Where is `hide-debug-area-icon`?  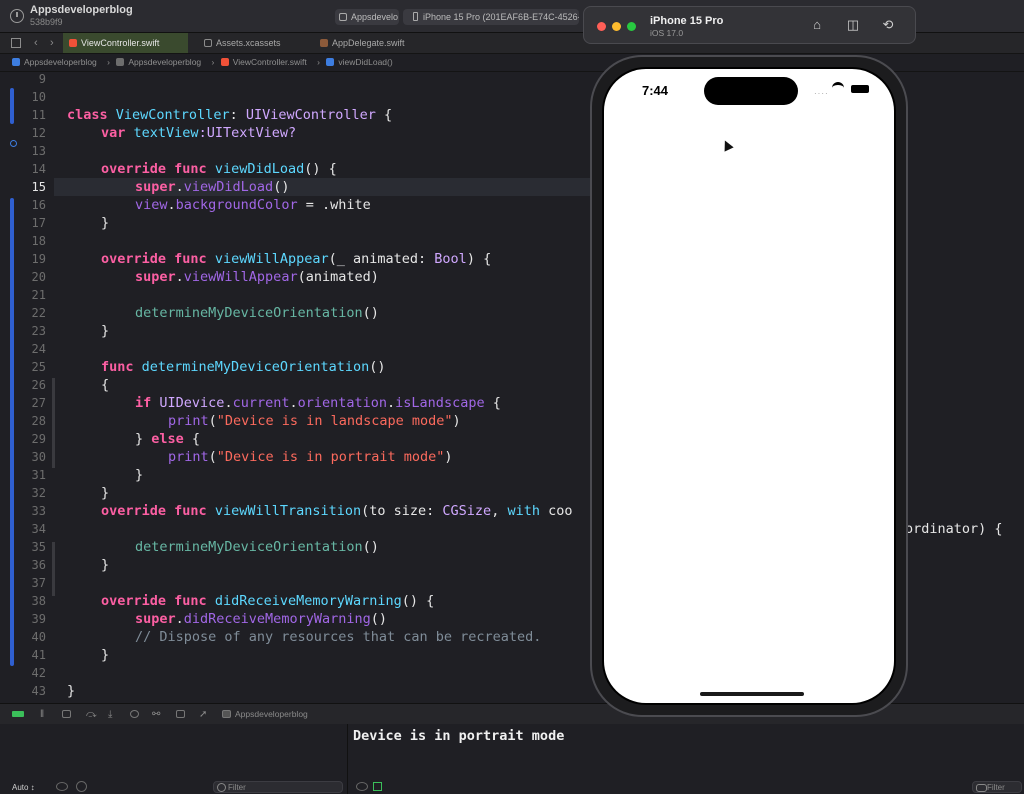 hide-debug-area-icon is located at coordinates (18, 714).